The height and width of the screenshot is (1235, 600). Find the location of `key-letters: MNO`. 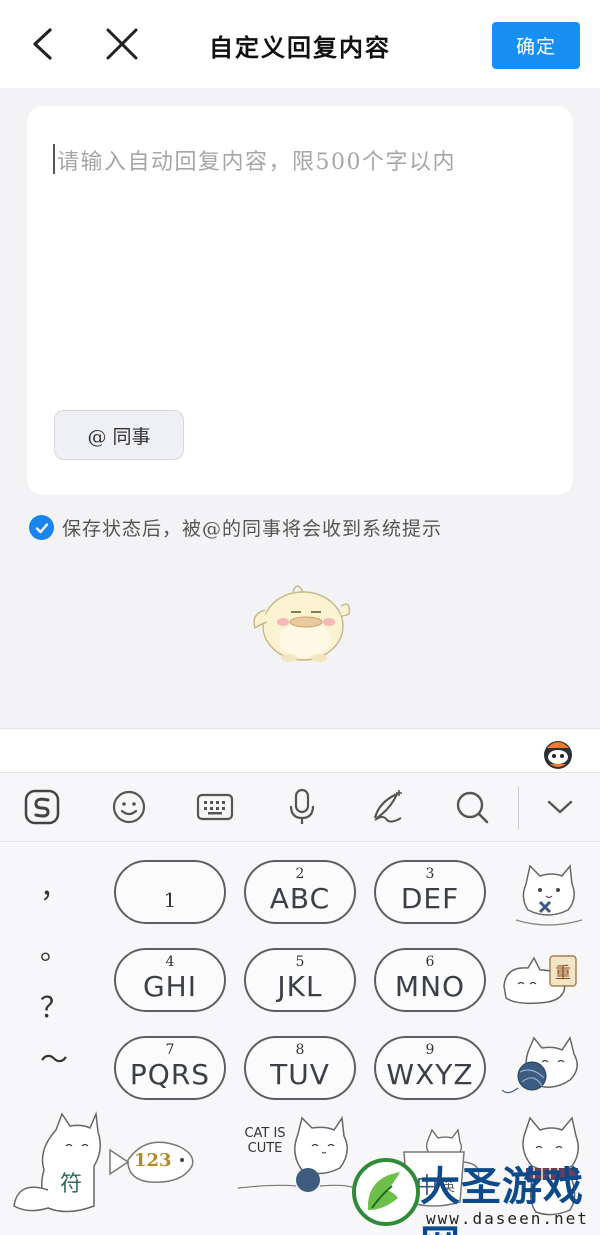

key-letters: MNO is located at coordinates (430, 986).